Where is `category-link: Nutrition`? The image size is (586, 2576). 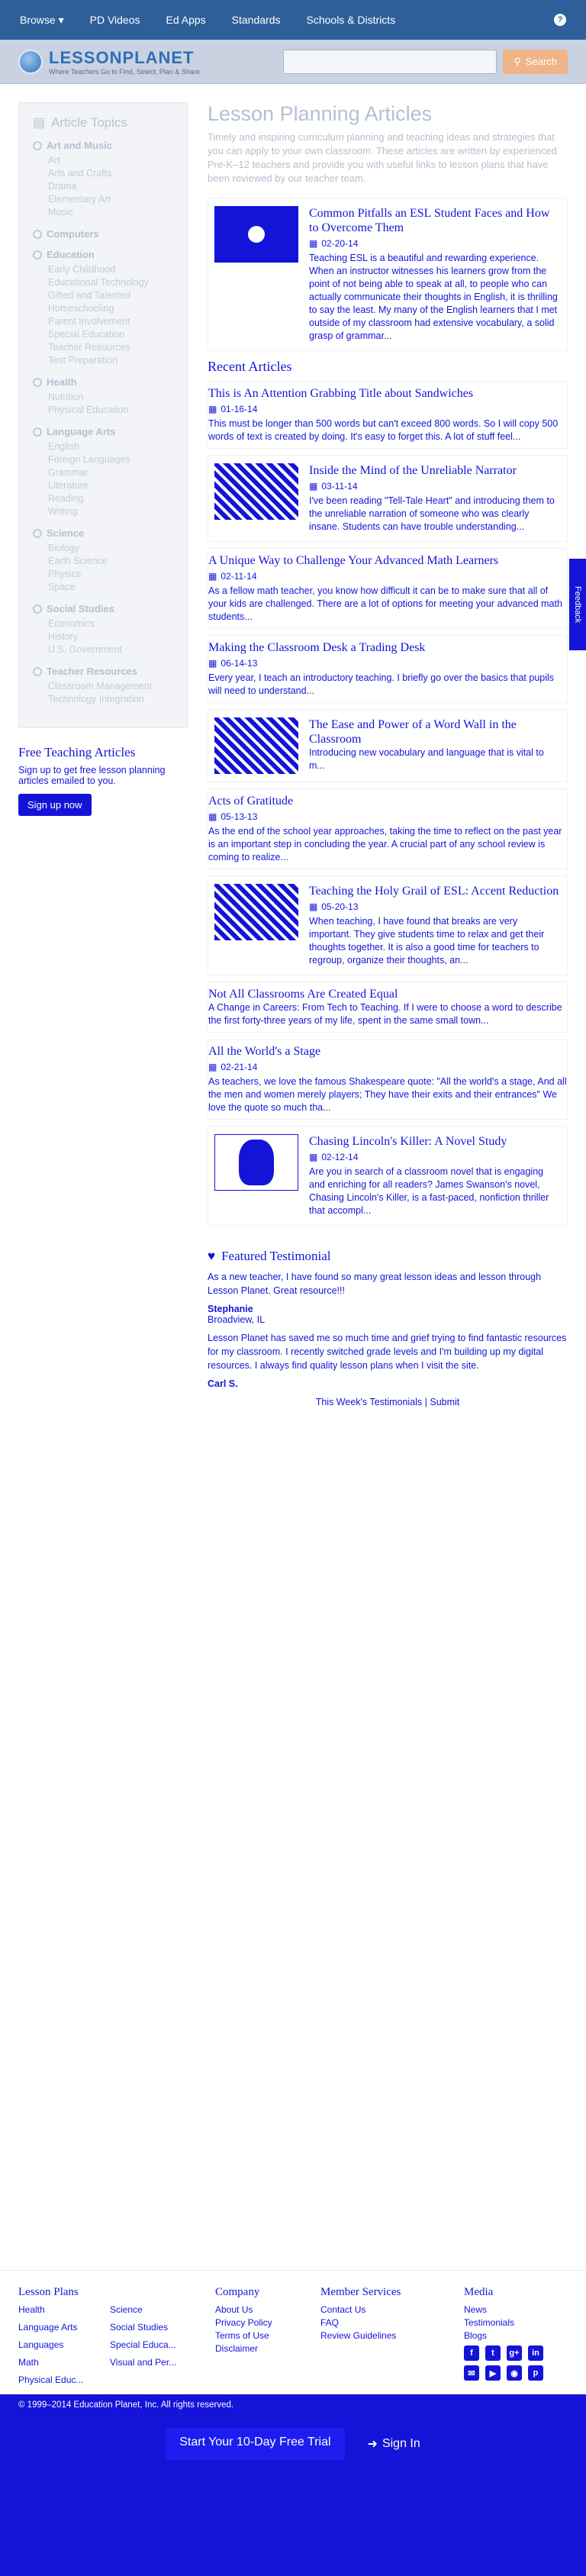 category-link: Nutrition is located at coordinates (103, 398).